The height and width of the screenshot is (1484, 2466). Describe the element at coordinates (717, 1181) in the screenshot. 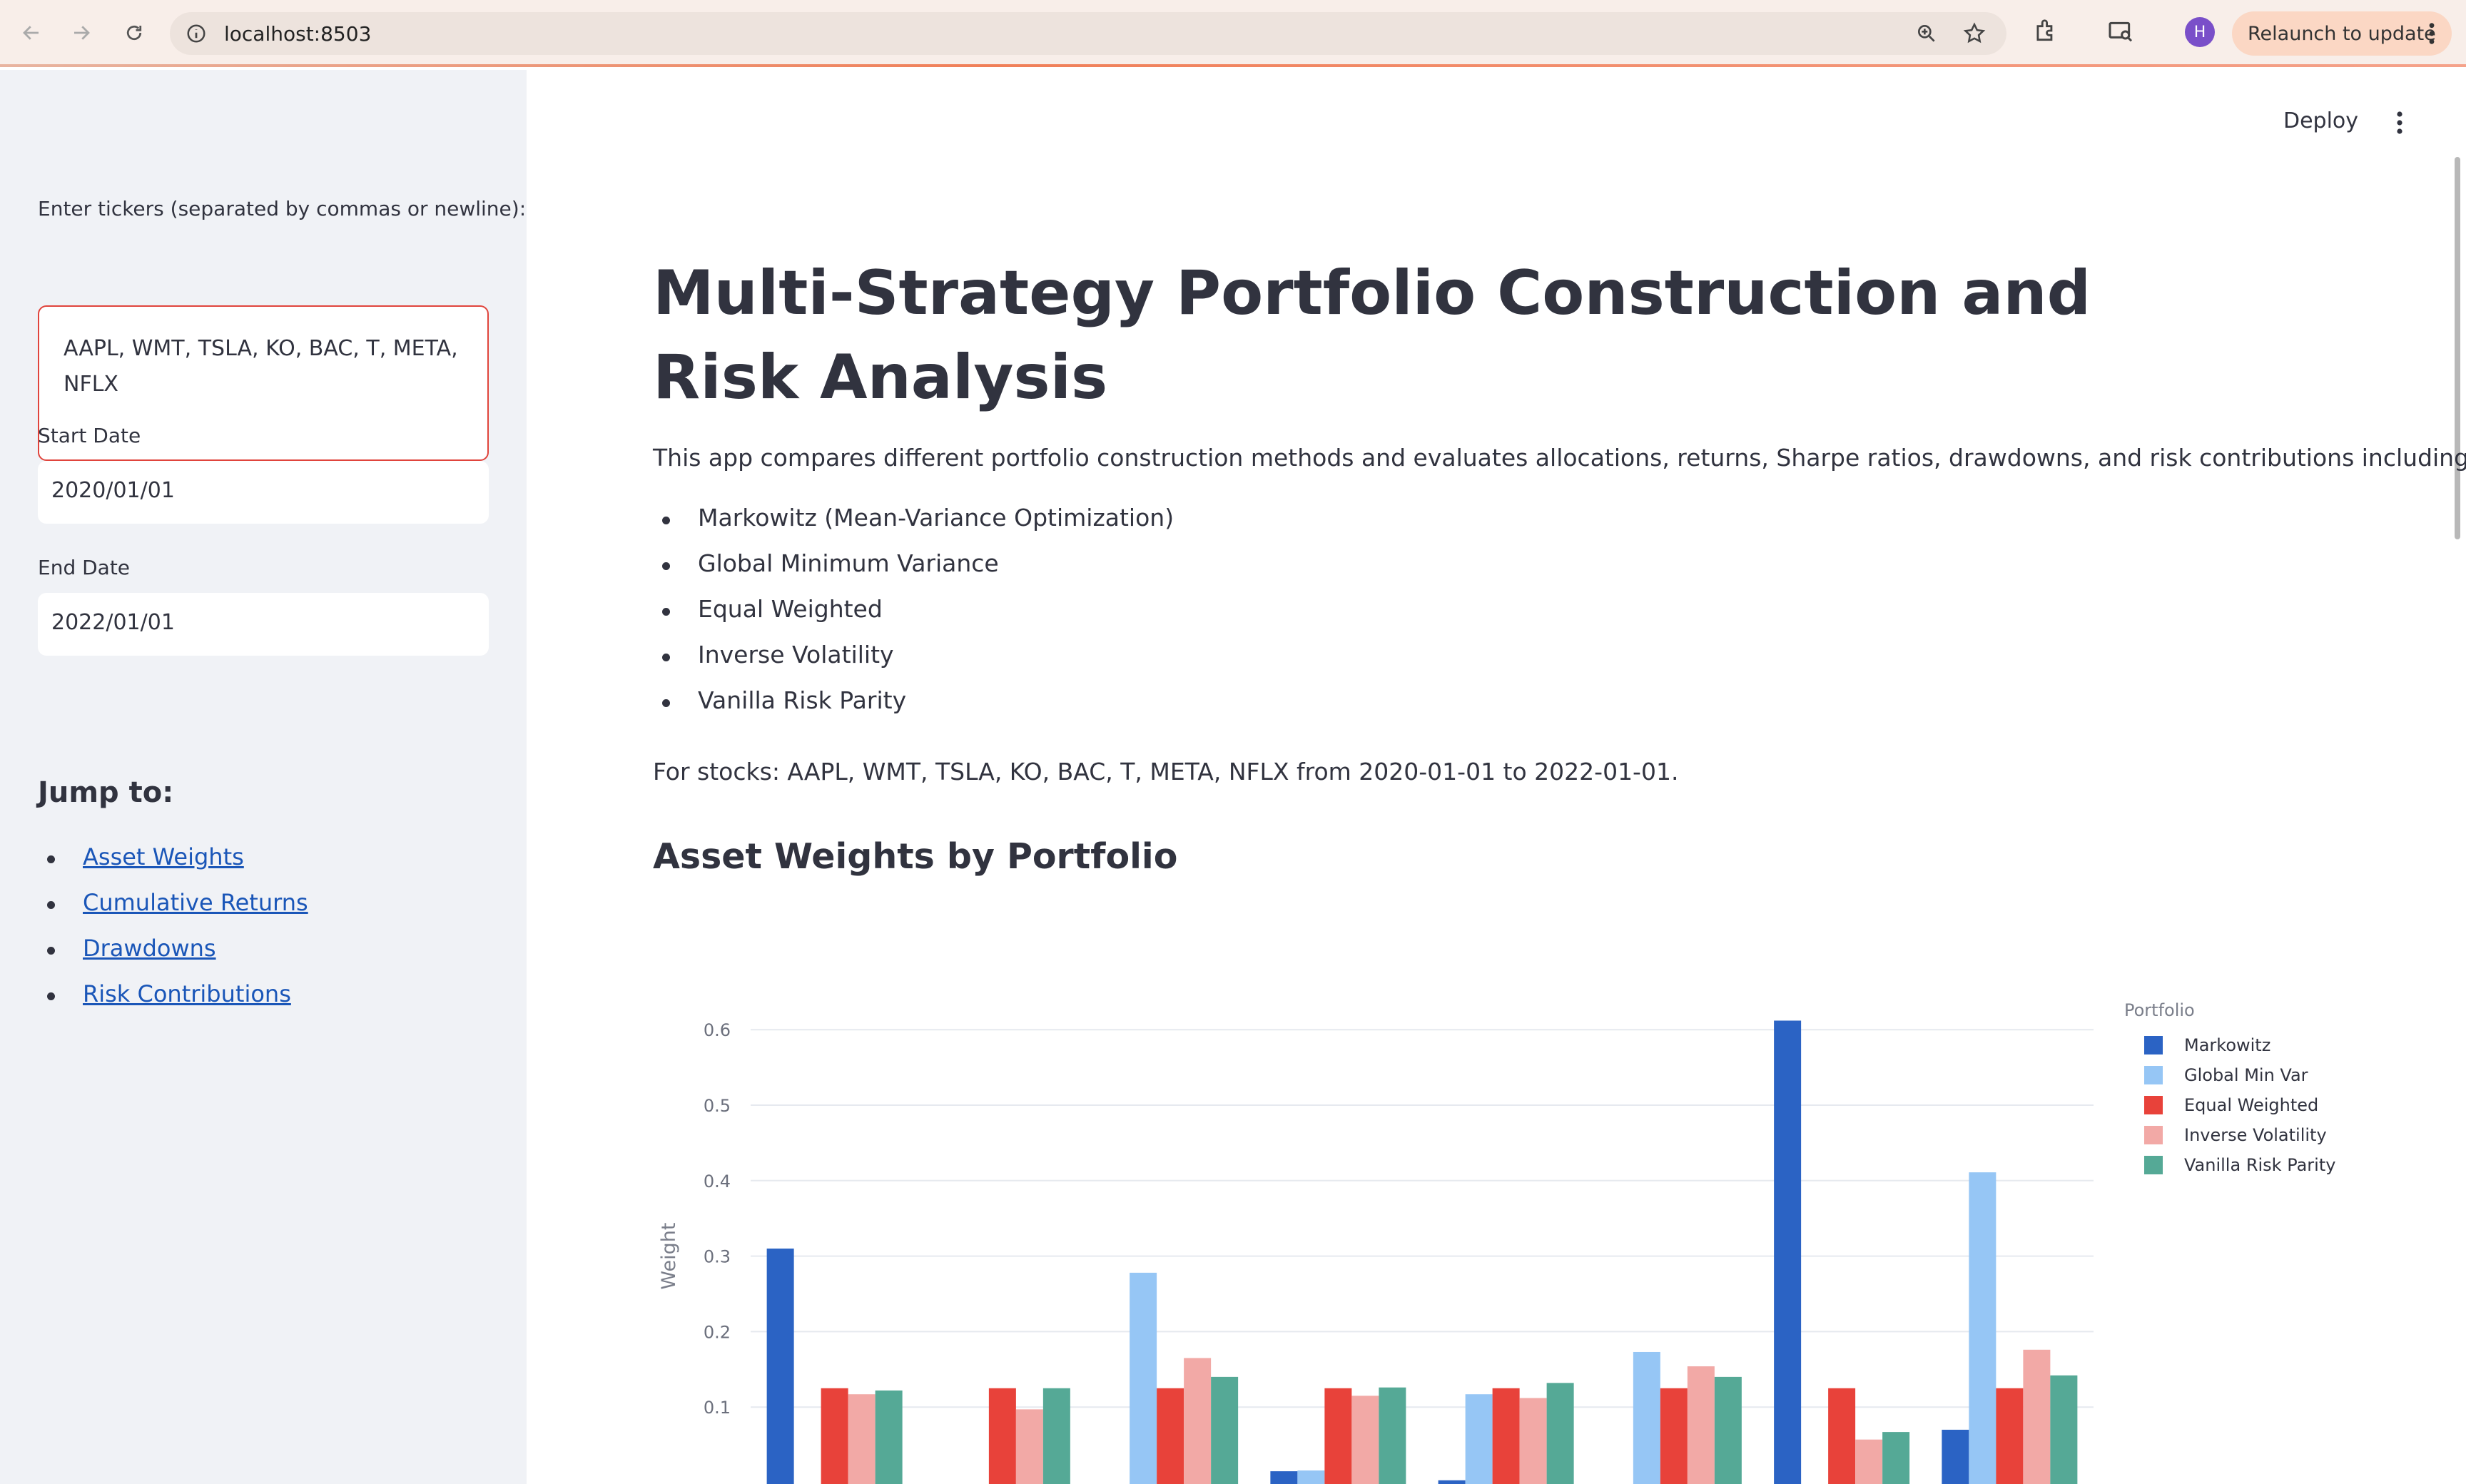

I see `y-tick-label: 0.4` at that location.